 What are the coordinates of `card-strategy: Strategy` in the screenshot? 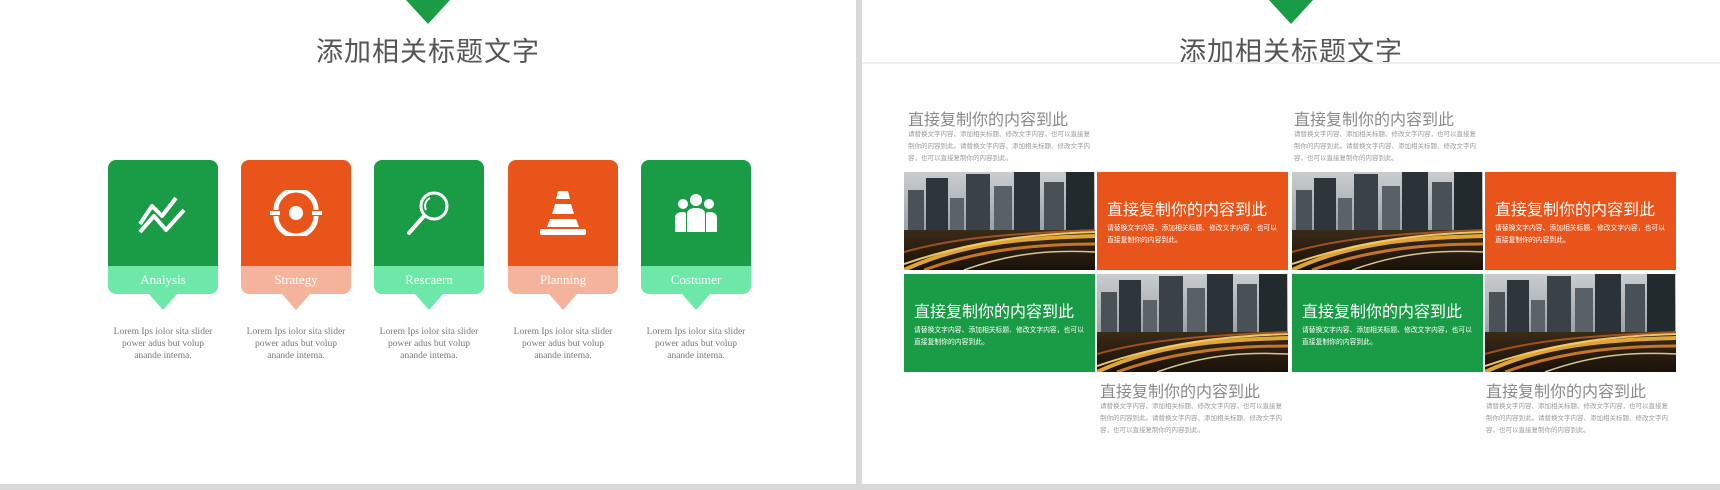 It's located at (296, 235).